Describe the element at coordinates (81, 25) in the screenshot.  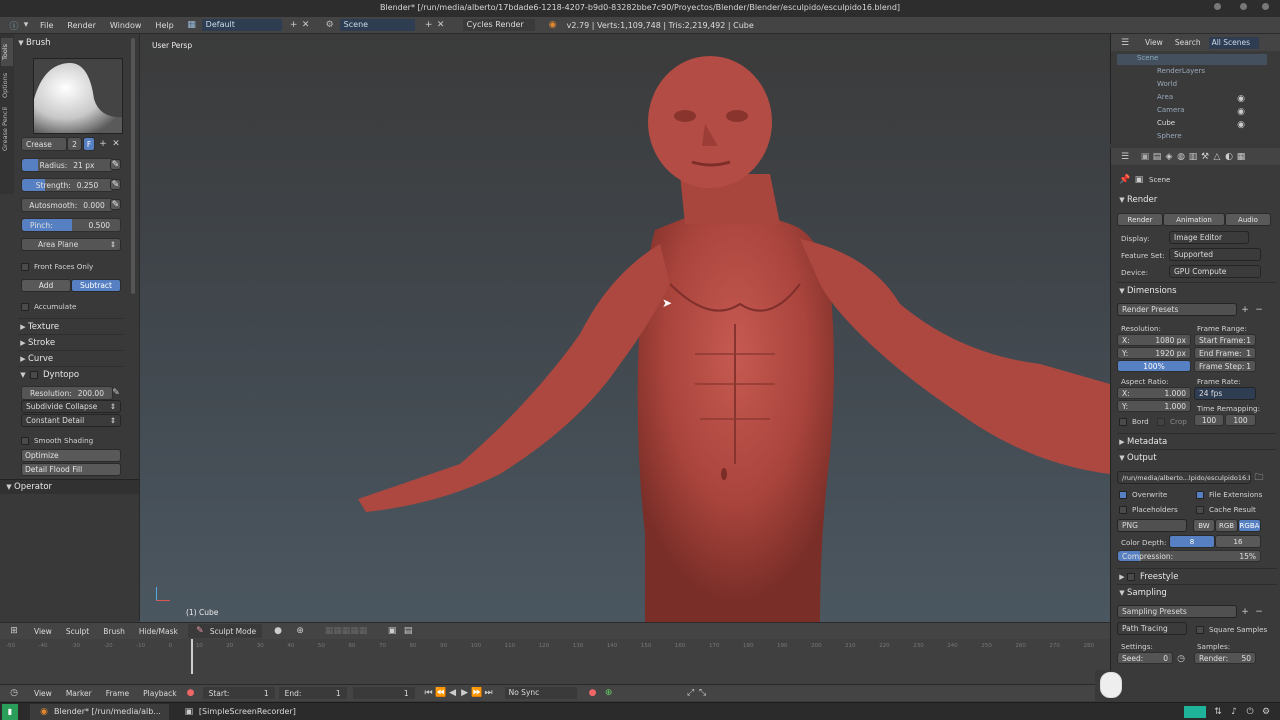
I see `menu-render: Render` at that location.